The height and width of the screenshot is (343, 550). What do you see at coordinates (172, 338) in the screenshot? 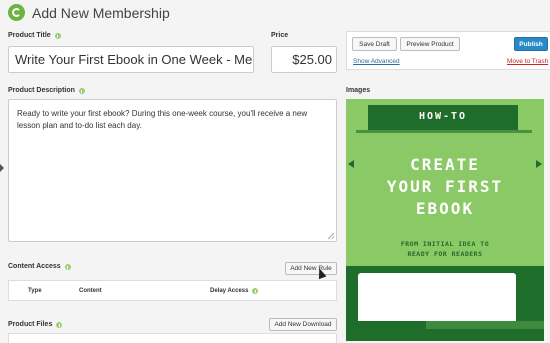
I see `product-files-box` at bounding box center [172, 338].